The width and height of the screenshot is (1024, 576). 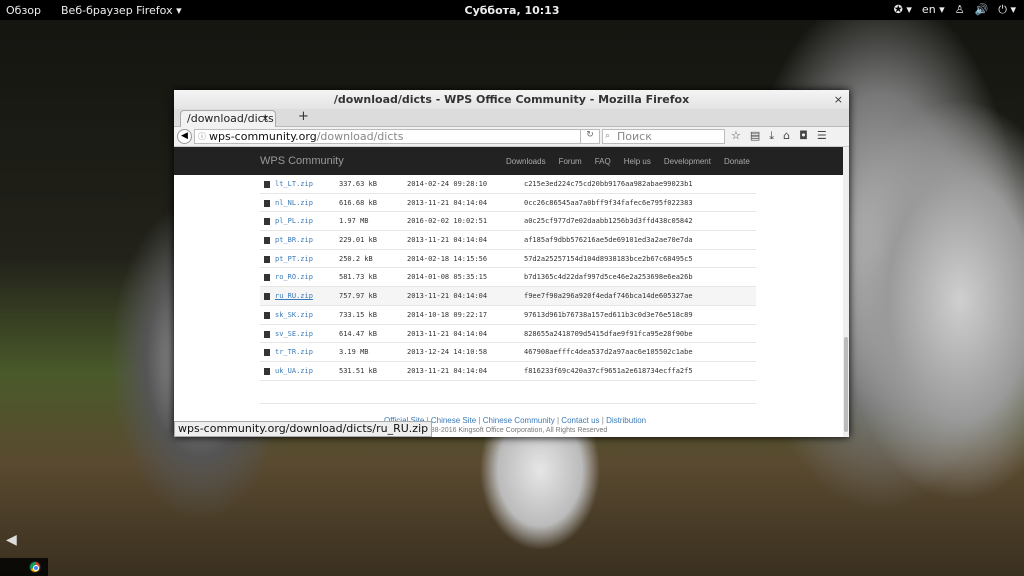 I want to click on file-link: sv_SE.zip, so click(x=294, y=334).